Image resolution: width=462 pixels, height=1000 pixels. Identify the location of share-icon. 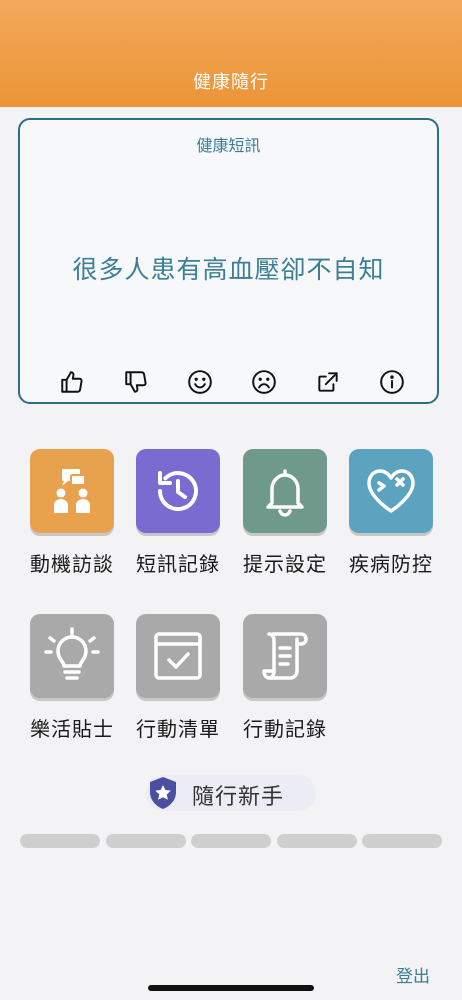
(328, 382).